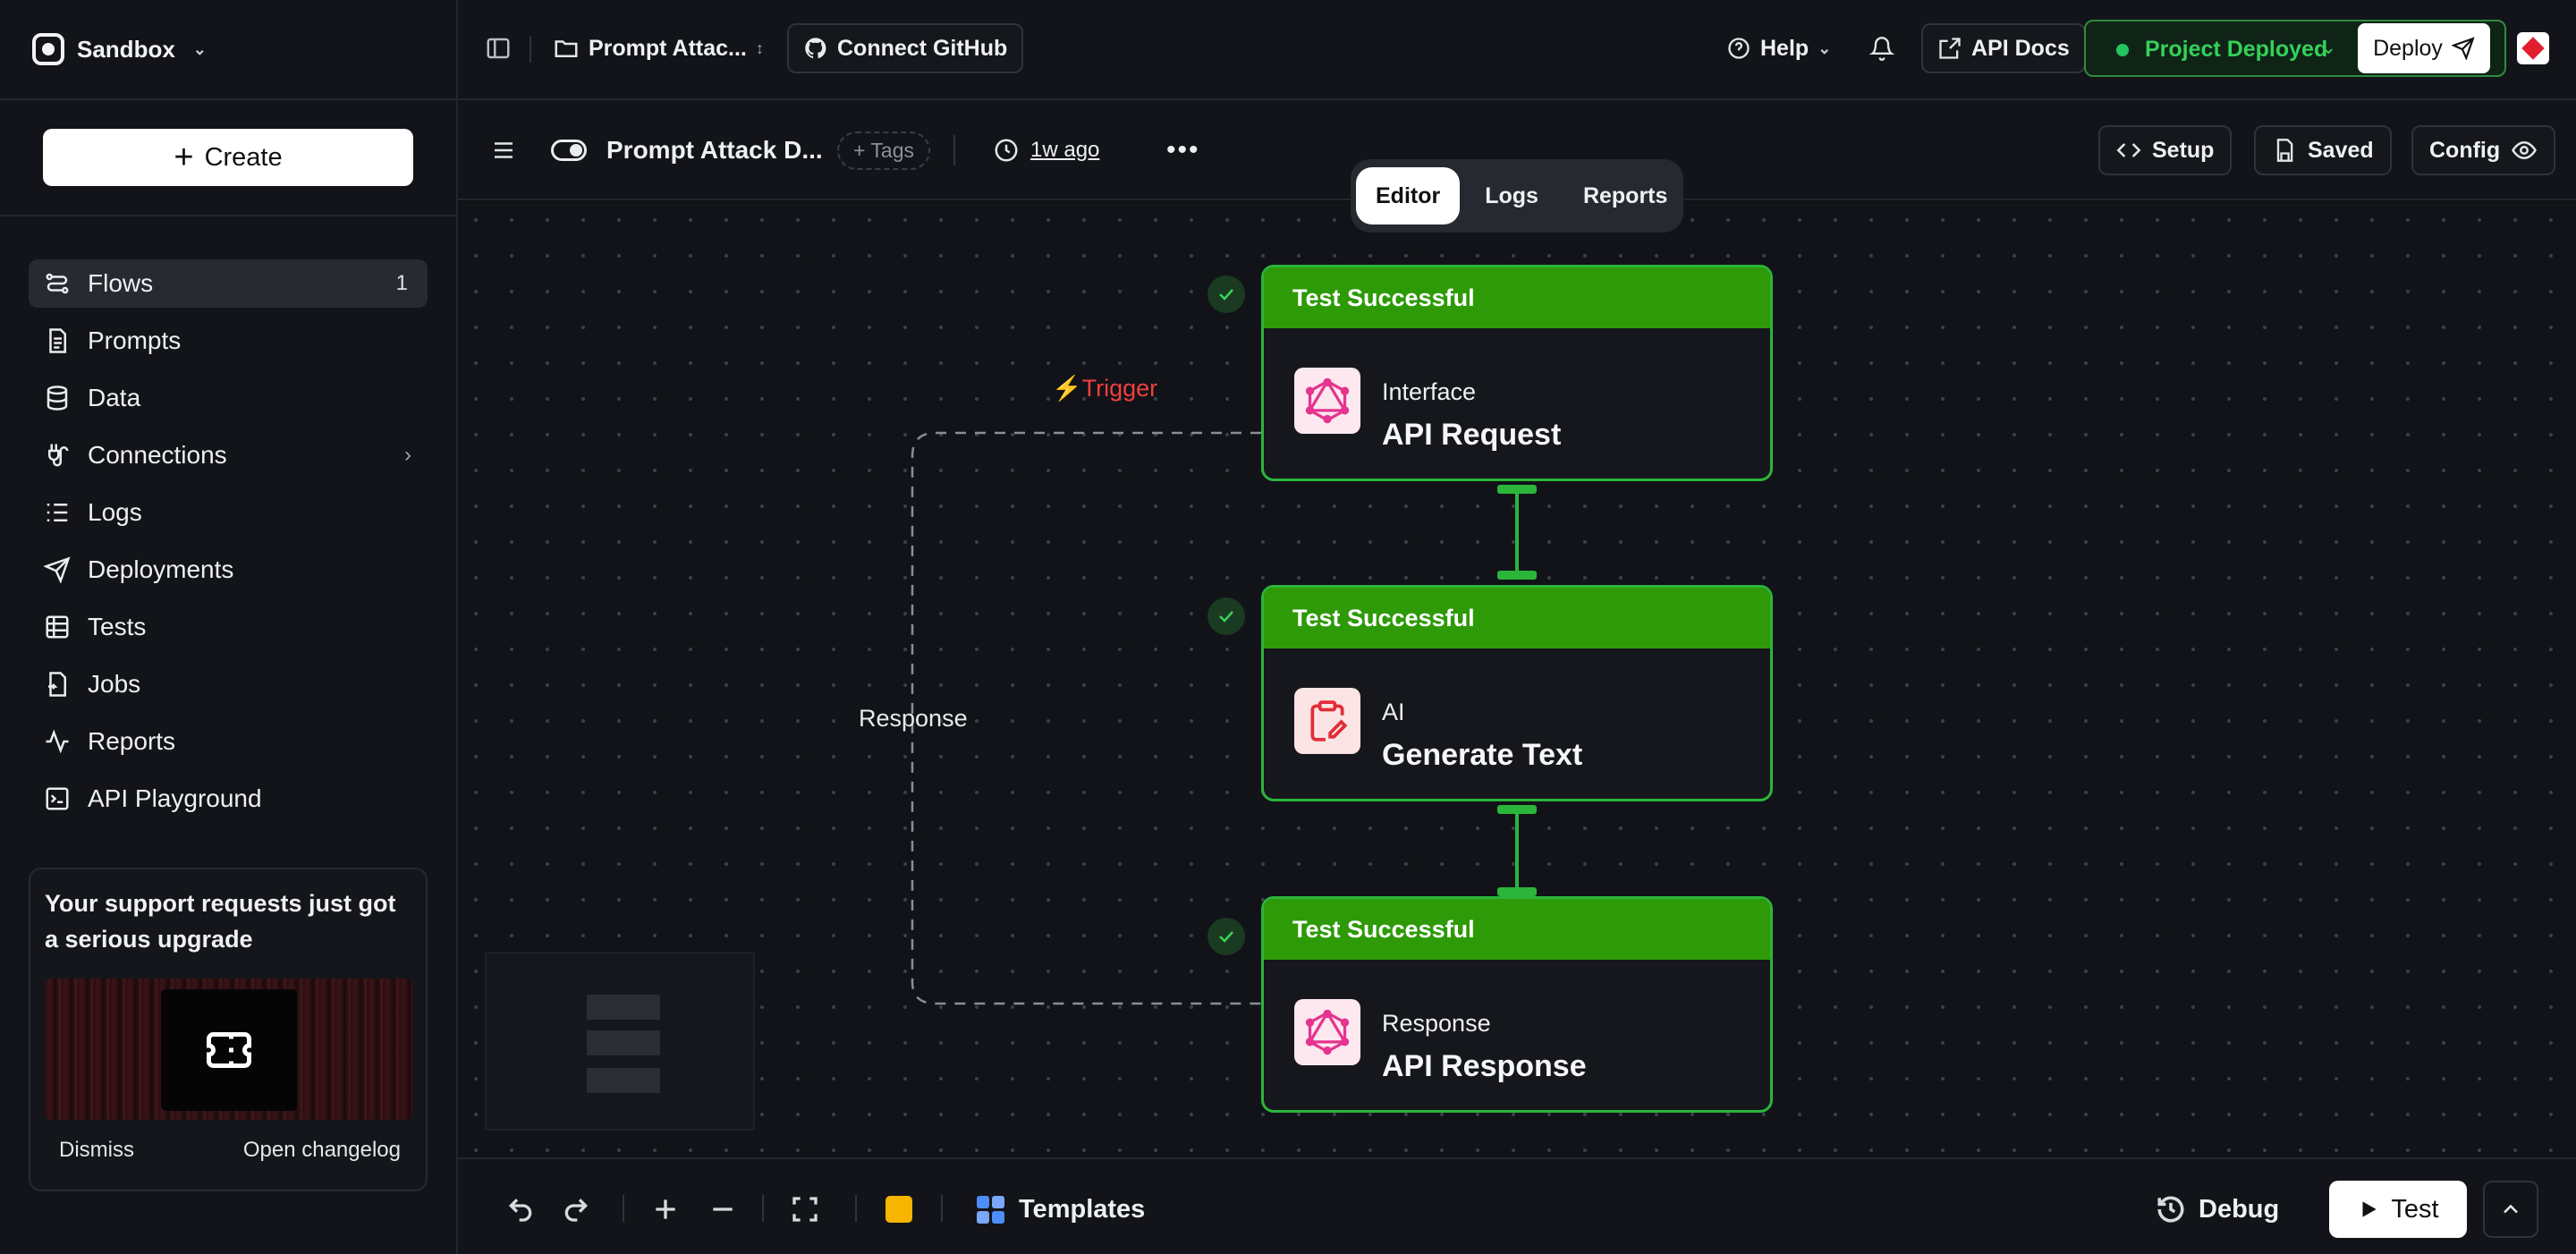  I want to click on test-label: Test, so click(2415, 1209).